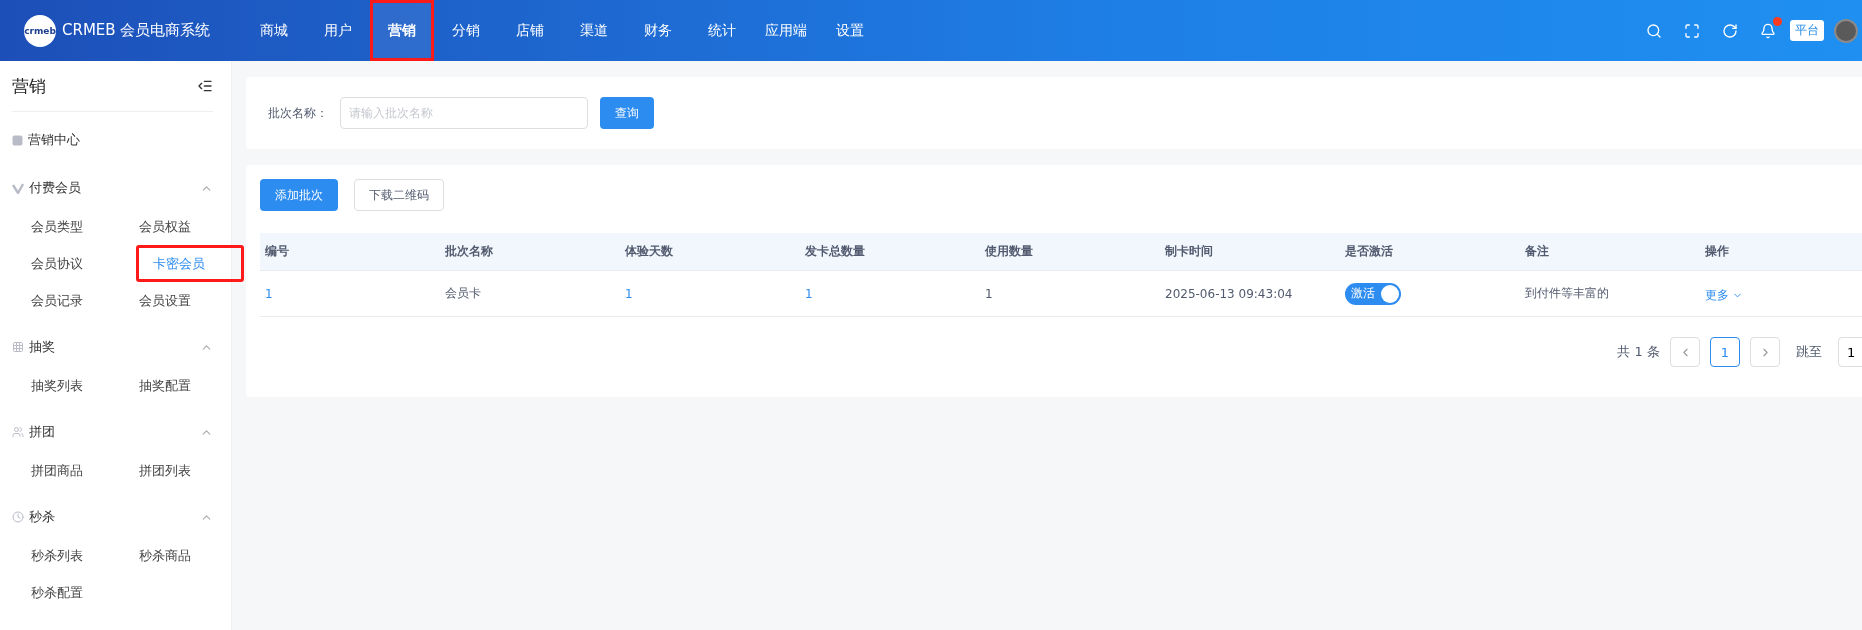 Image resolution: width=1862 pixels, height=630 pixels. I want to click on sidebar-item: 会员权益, so click(190, 226).